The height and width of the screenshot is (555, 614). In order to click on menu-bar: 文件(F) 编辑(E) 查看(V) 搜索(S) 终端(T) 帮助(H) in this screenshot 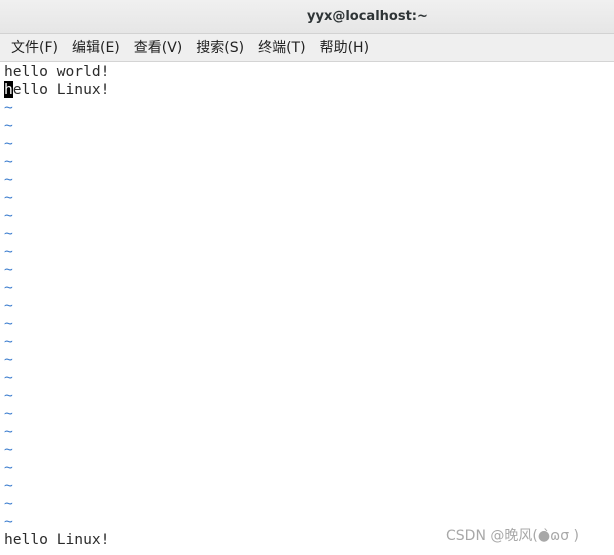, I will do `click(307, 48)`.